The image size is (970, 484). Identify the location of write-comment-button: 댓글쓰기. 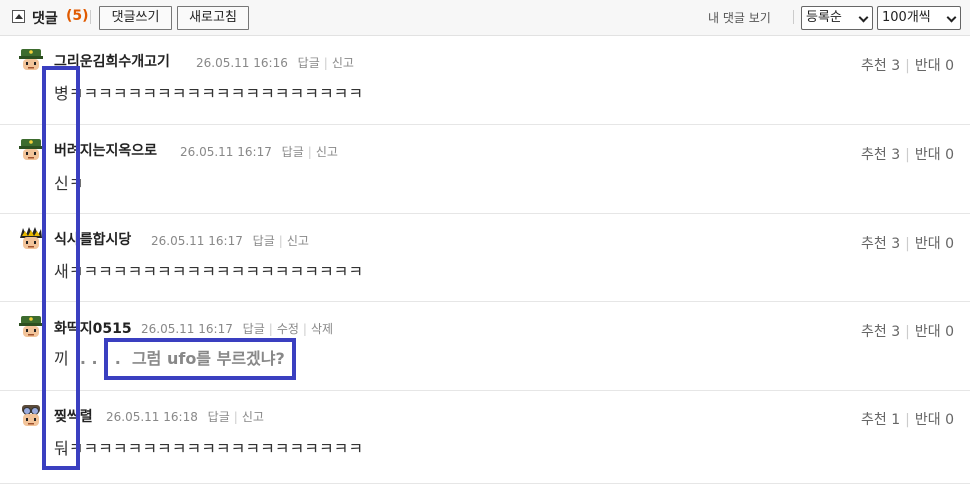
(135, 18).